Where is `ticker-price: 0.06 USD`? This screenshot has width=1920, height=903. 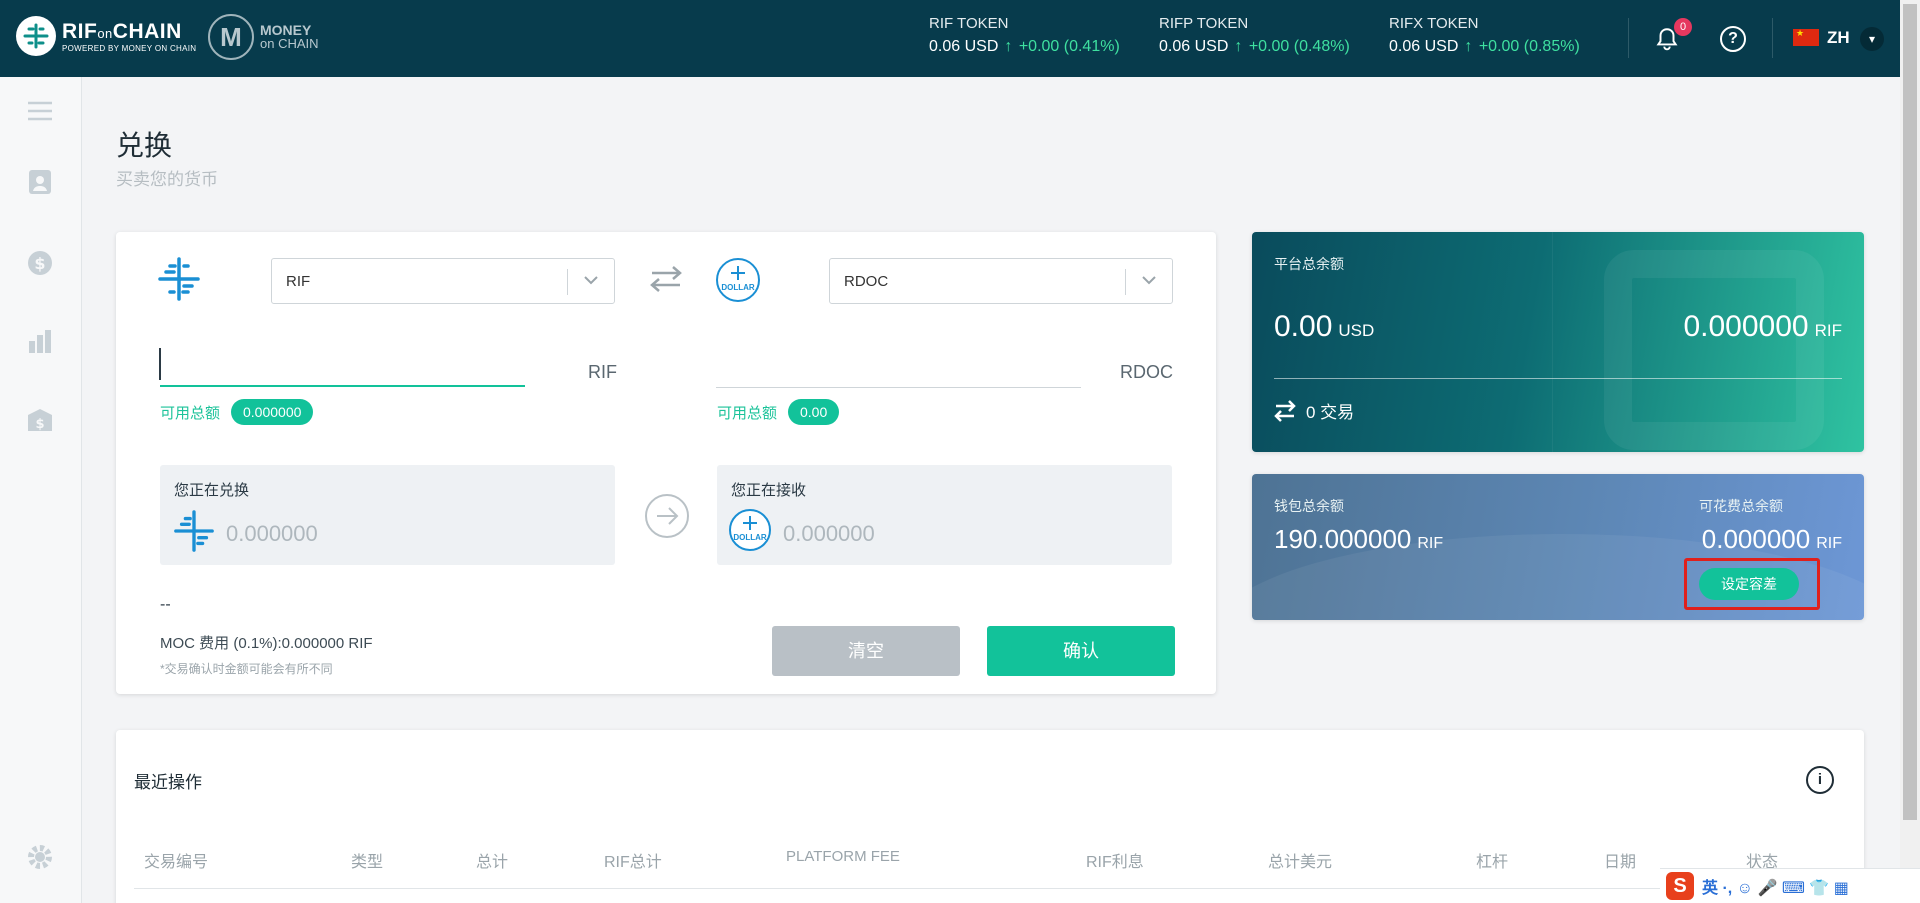
ticker-price: 0.06 USD is located at coordinates (1194, 46).